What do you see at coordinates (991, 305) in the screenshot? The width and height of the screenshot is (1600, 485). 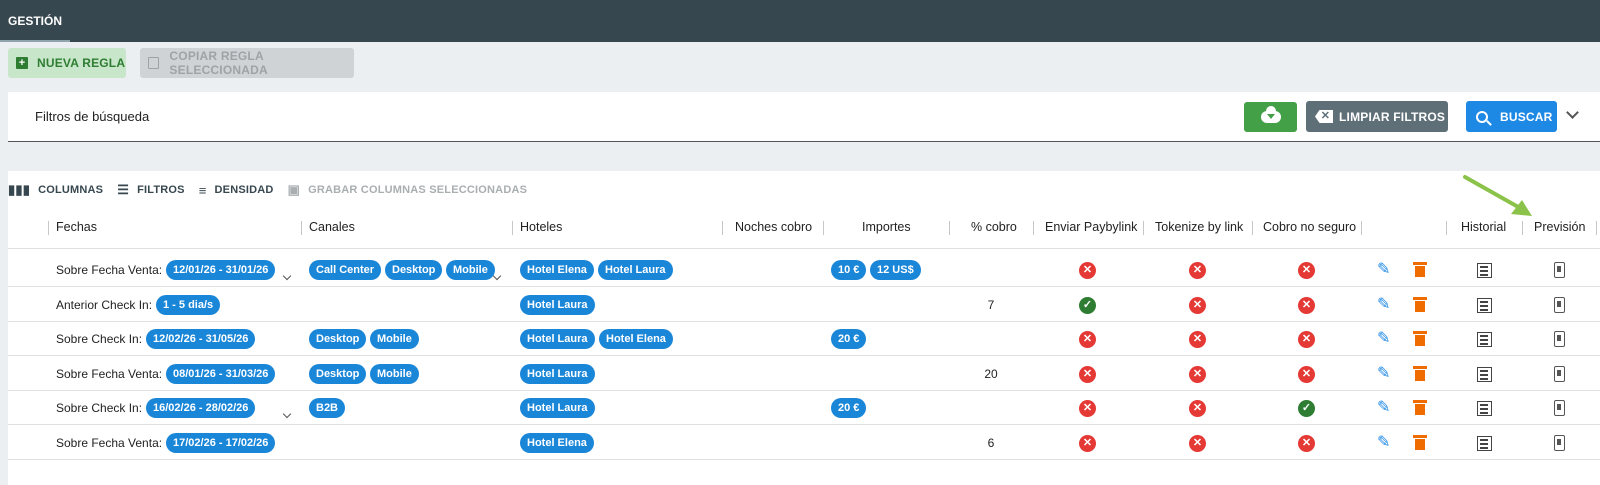 I see `percent-value: 7` at bounding box center [991, 305].